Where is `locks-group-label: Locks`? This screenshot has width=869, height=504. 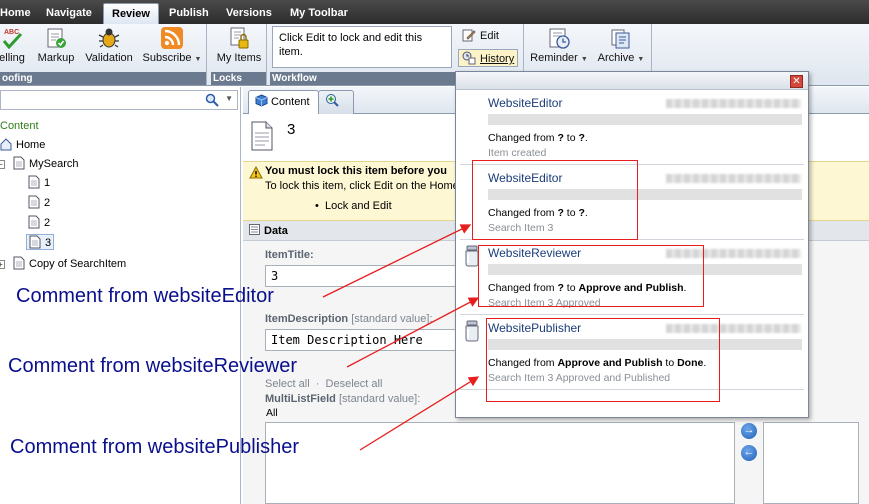 locks-group-label: Locks is located at coordinates (238, 78).